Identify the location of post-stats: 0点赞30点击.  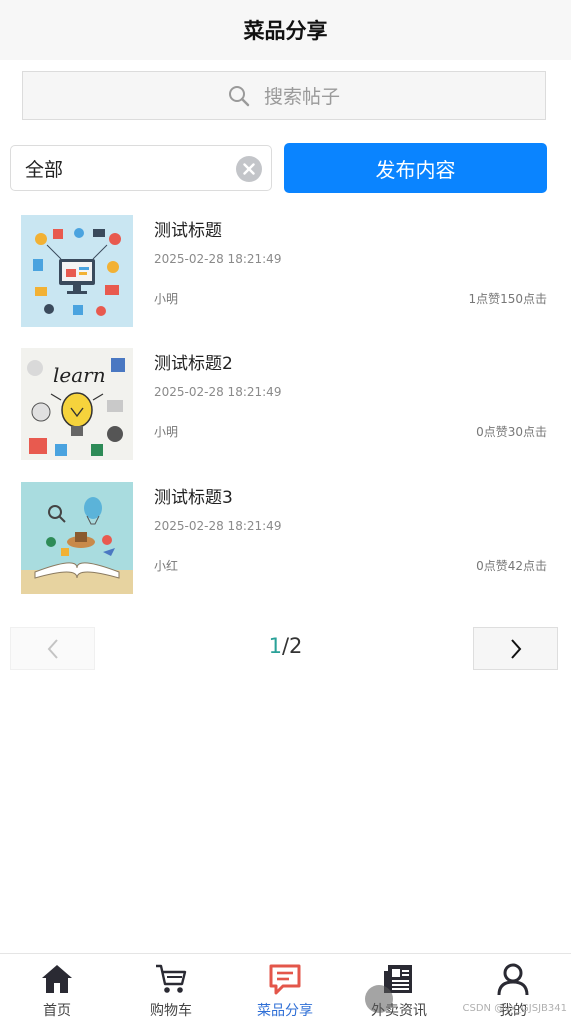
(511, 432).